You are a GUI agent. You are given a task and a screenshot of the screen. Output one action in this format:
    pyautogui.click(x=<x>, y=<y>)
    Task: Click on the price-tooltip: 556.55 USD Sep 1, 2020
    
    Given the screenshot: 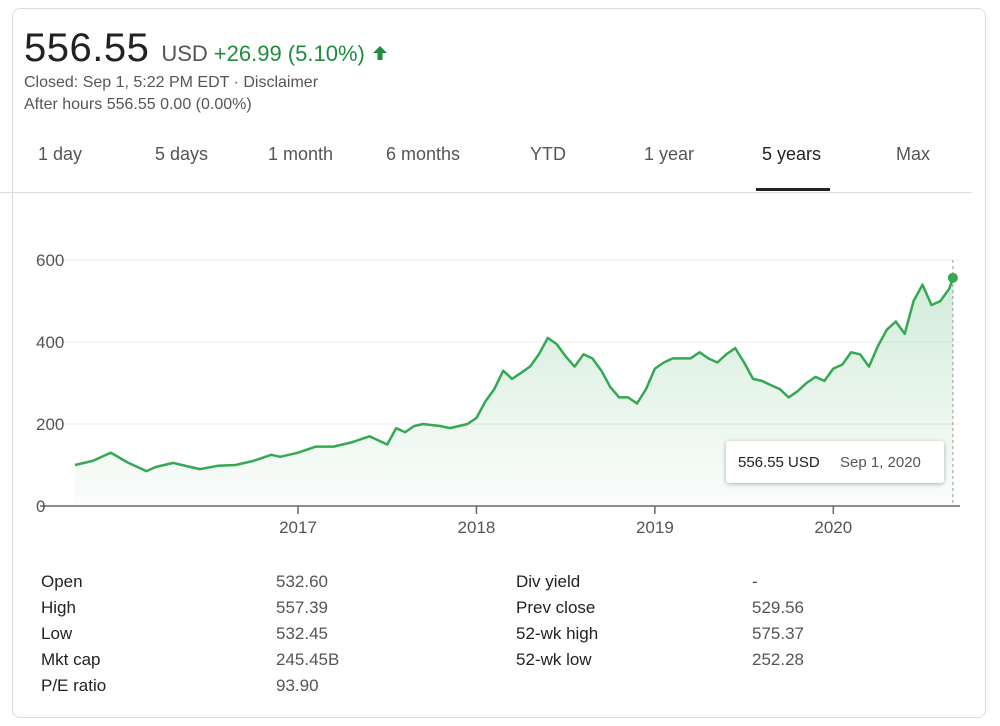 What is the action you would take?
    pyautogui.click(x=835, y=462)
    